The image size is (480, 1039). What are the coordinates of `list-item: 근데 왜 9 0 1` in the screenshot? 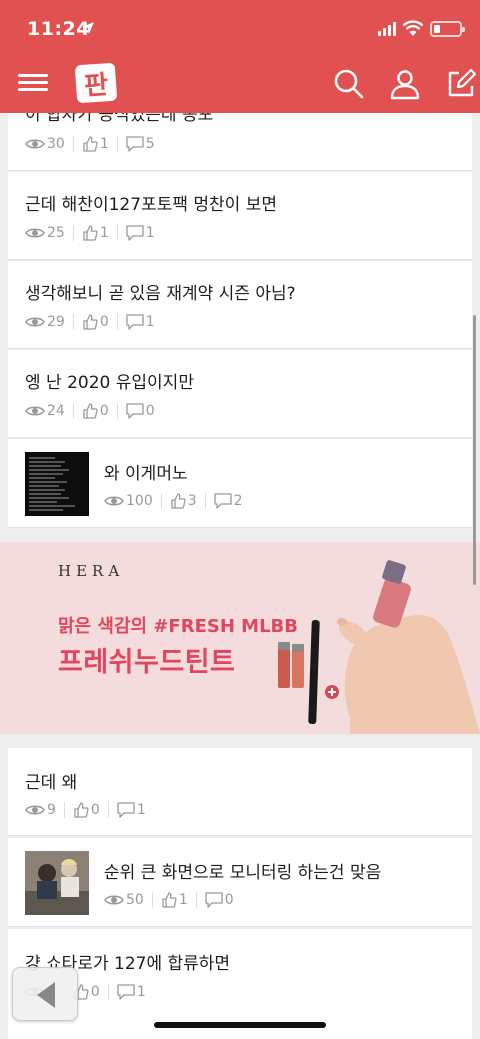 It's located at (240, 792).